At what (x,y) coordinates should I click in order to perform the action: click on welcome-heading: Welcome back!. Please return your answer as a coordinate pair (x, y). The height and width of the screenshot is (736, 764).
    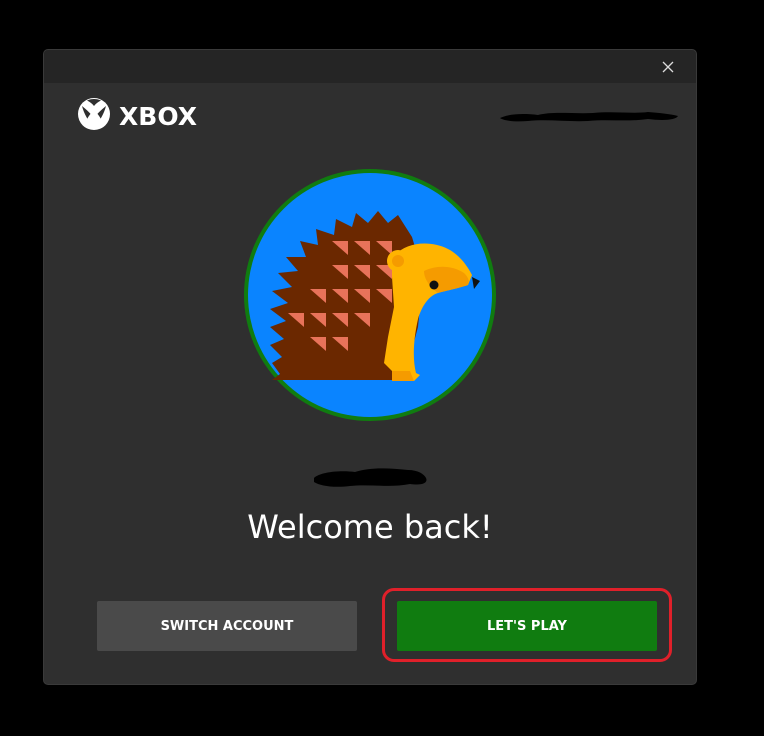
    Looking at the image, I should click on (370, 527).